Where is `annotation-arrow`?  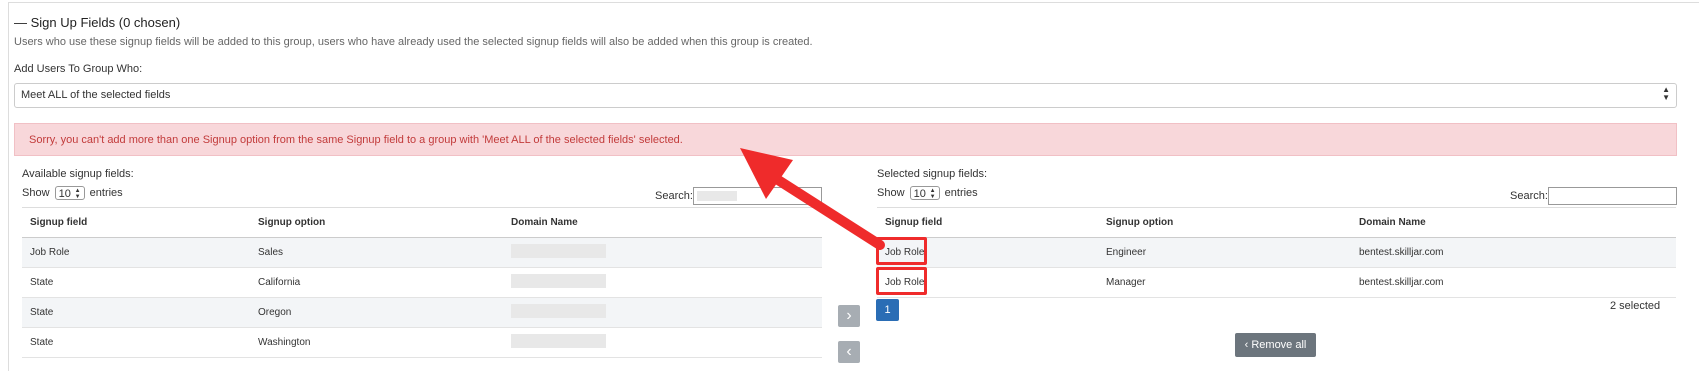 annotation-arrow is located at coordinates (812, 199).